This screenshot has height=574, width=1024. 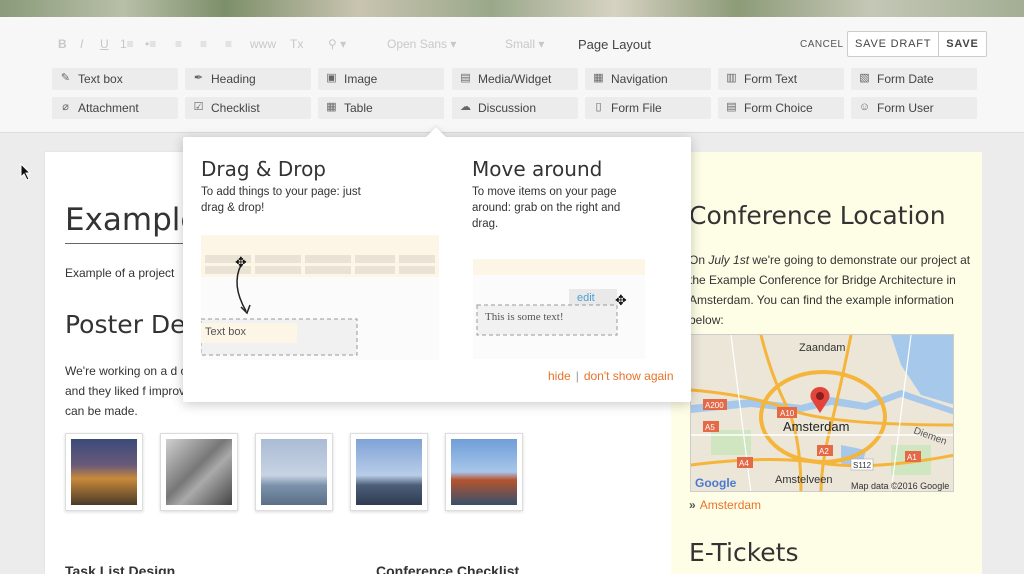 What do you see at coordinates (912, 457) in the screenshot?
I see `map-road-a1: A1` at bounding box center [912, 457].